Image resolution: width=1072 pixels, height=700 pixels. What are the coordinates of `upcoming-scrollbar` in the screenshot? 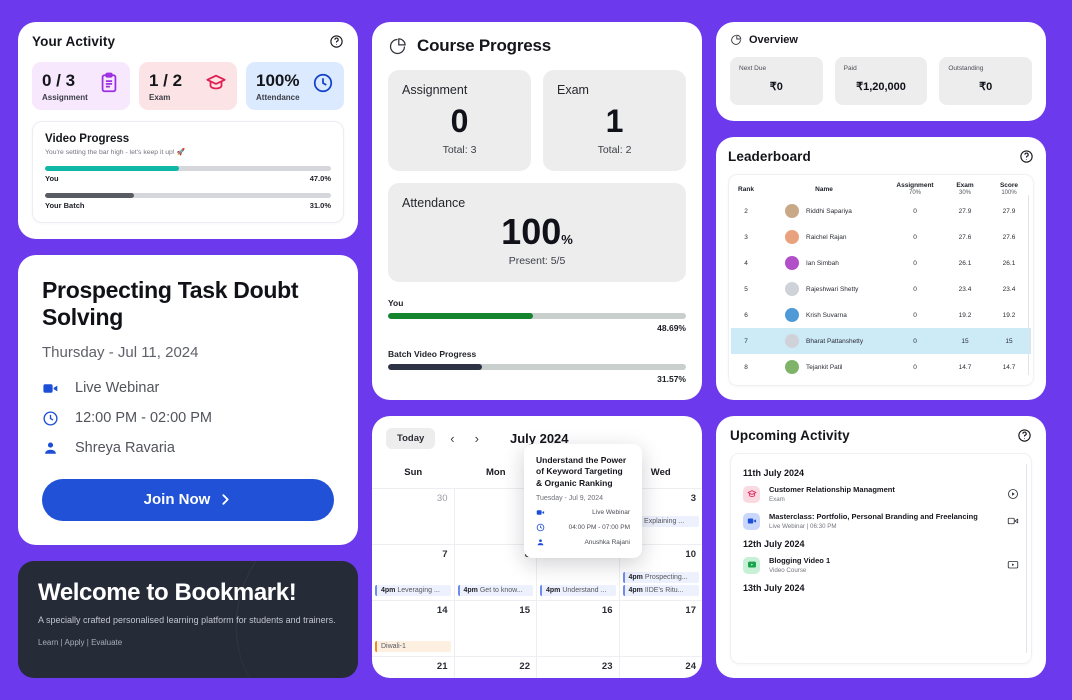 It's located at (1026, 558).